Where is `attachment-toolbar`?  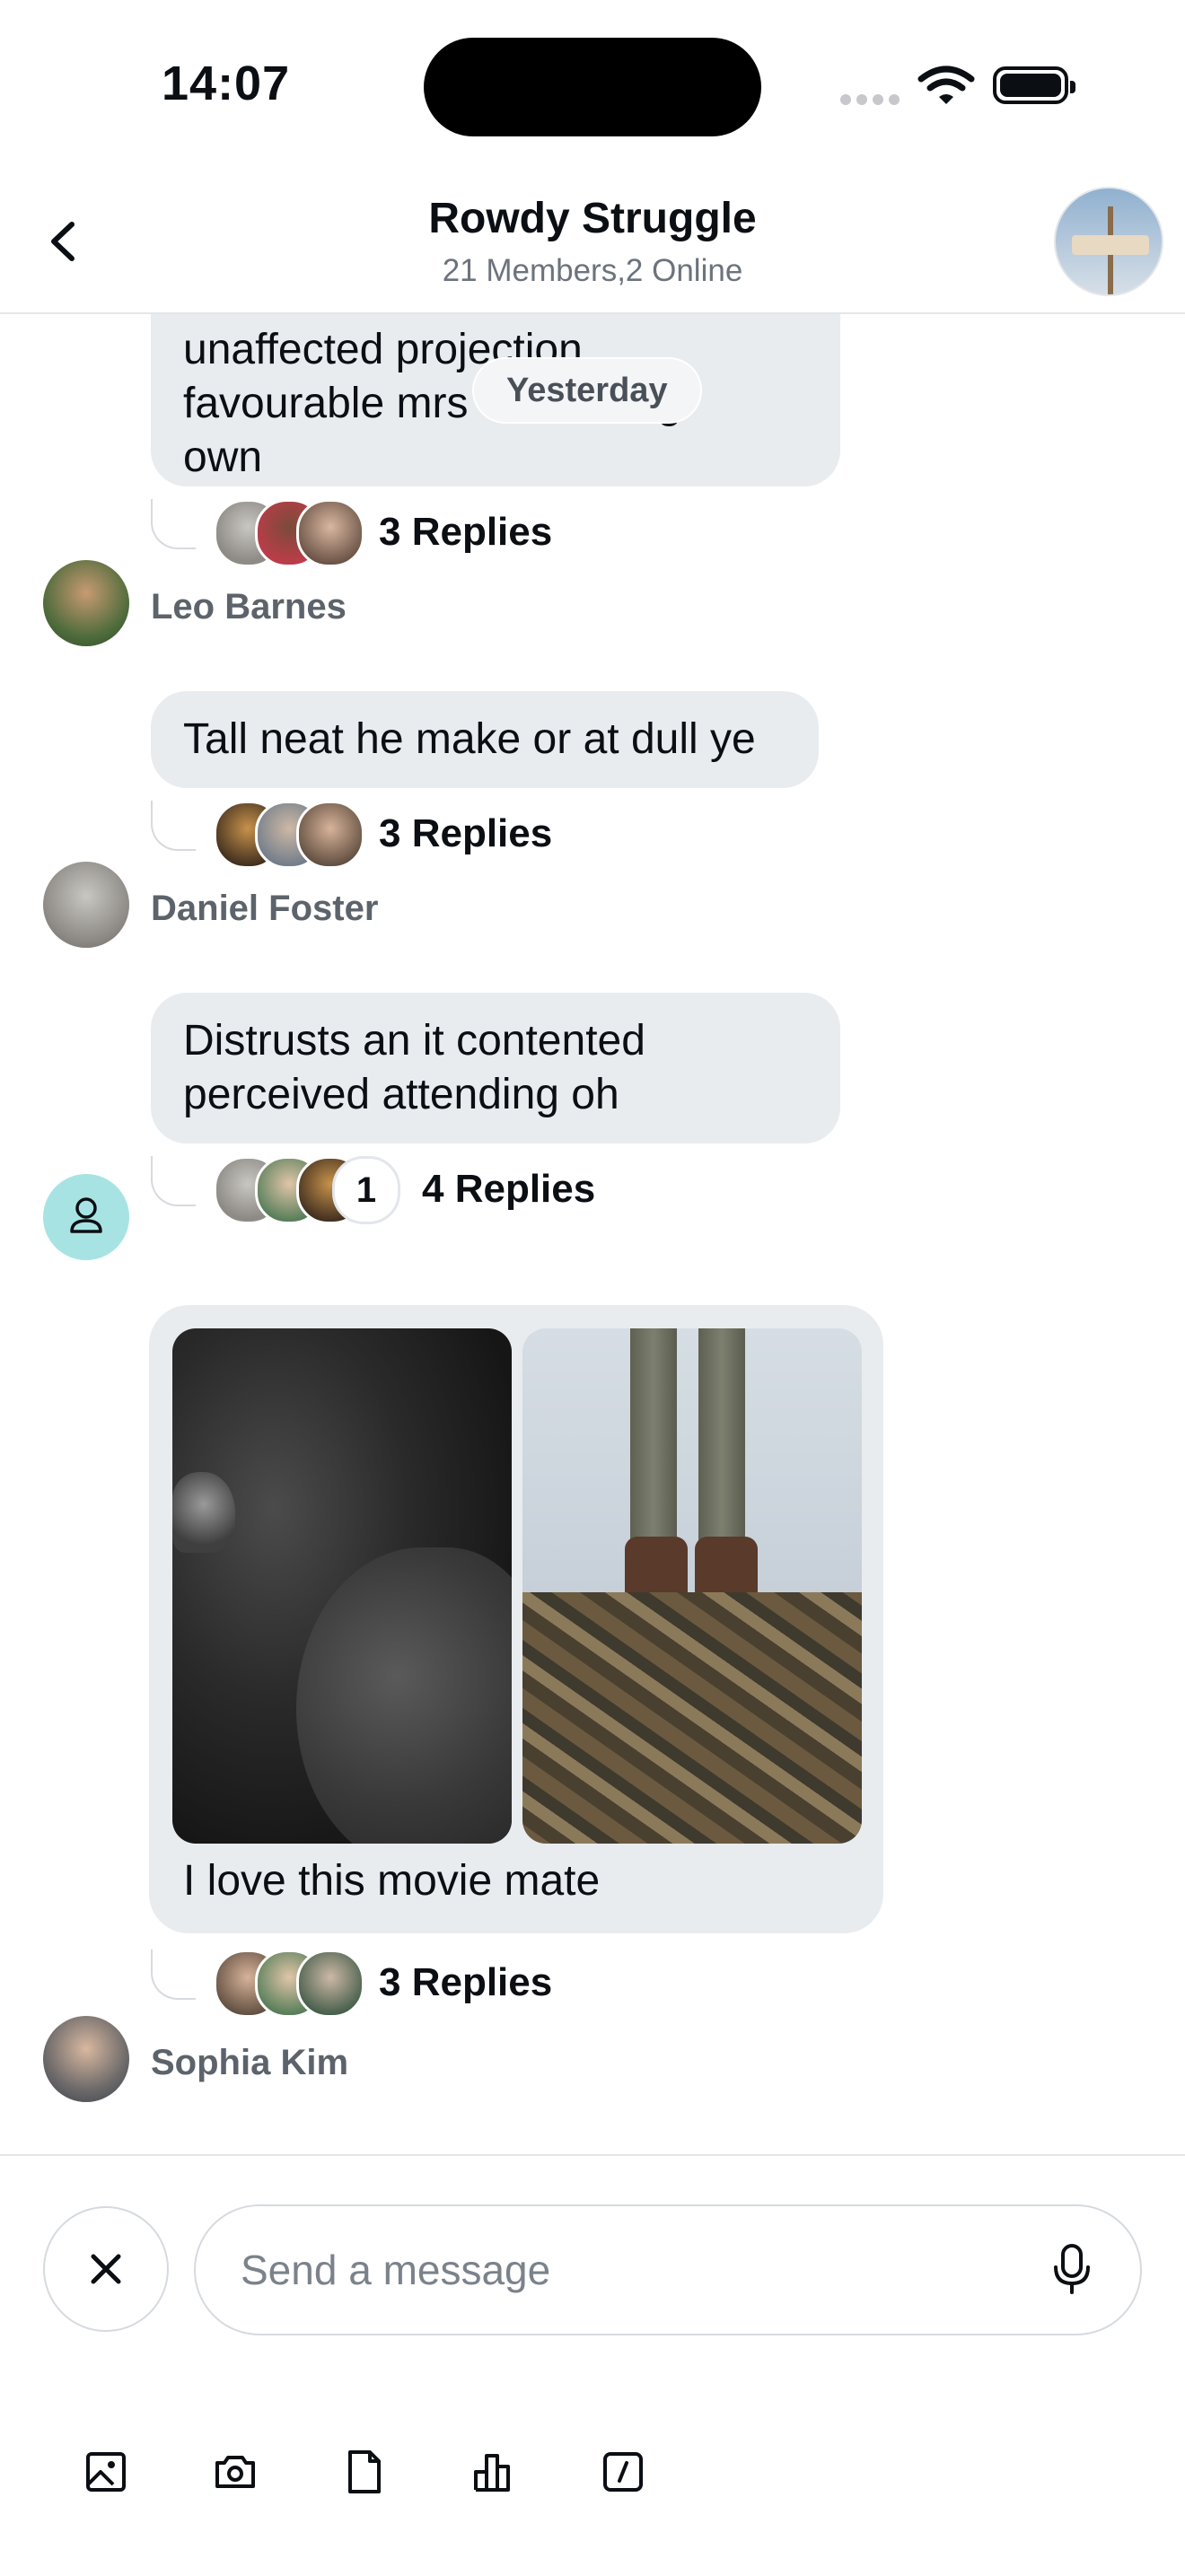
attachment-toolbar is located at coordinates (592, 2475).